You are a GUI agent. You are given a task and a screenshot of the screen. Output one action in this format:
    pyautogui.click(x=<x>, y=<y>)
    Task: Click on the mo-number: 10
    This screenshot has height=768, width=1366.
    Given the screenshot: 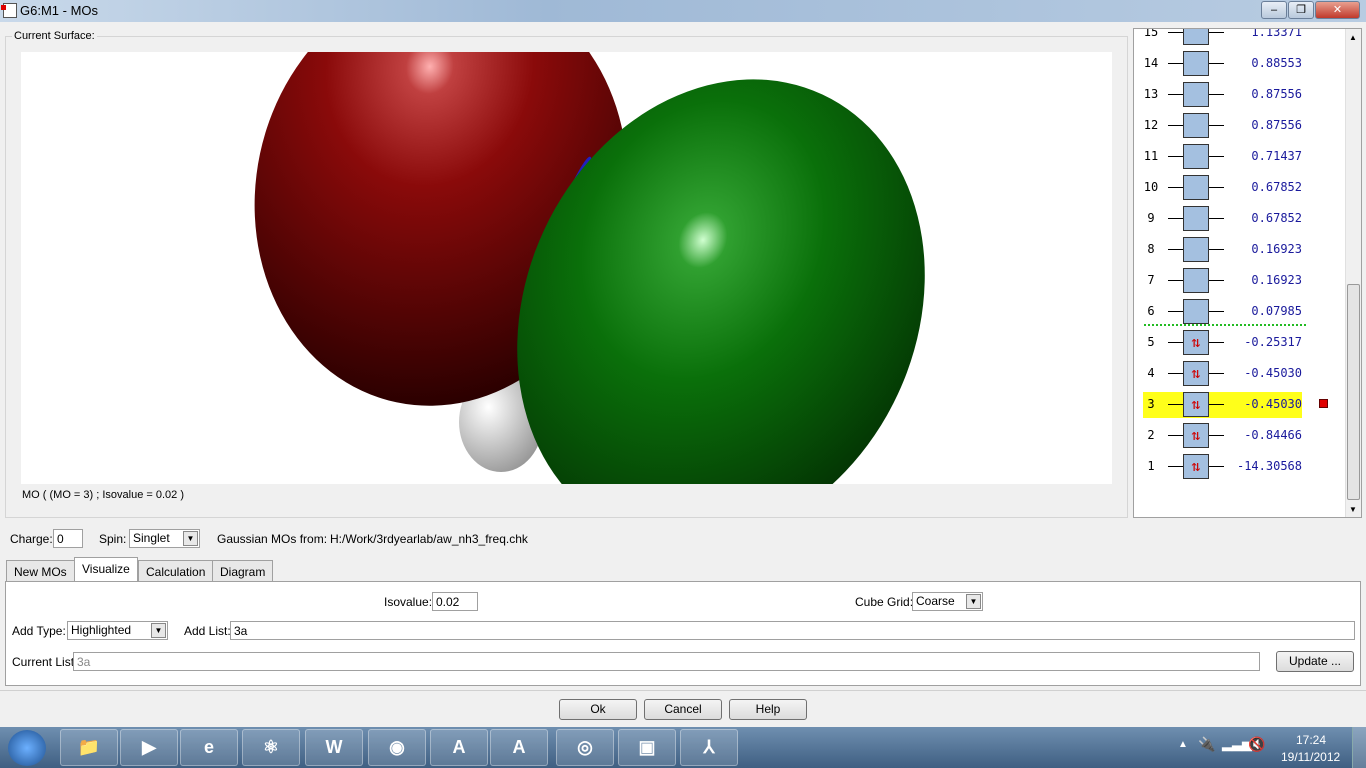 What is the action you would take?
    pyautogui.click(x=1151, y=187)
    